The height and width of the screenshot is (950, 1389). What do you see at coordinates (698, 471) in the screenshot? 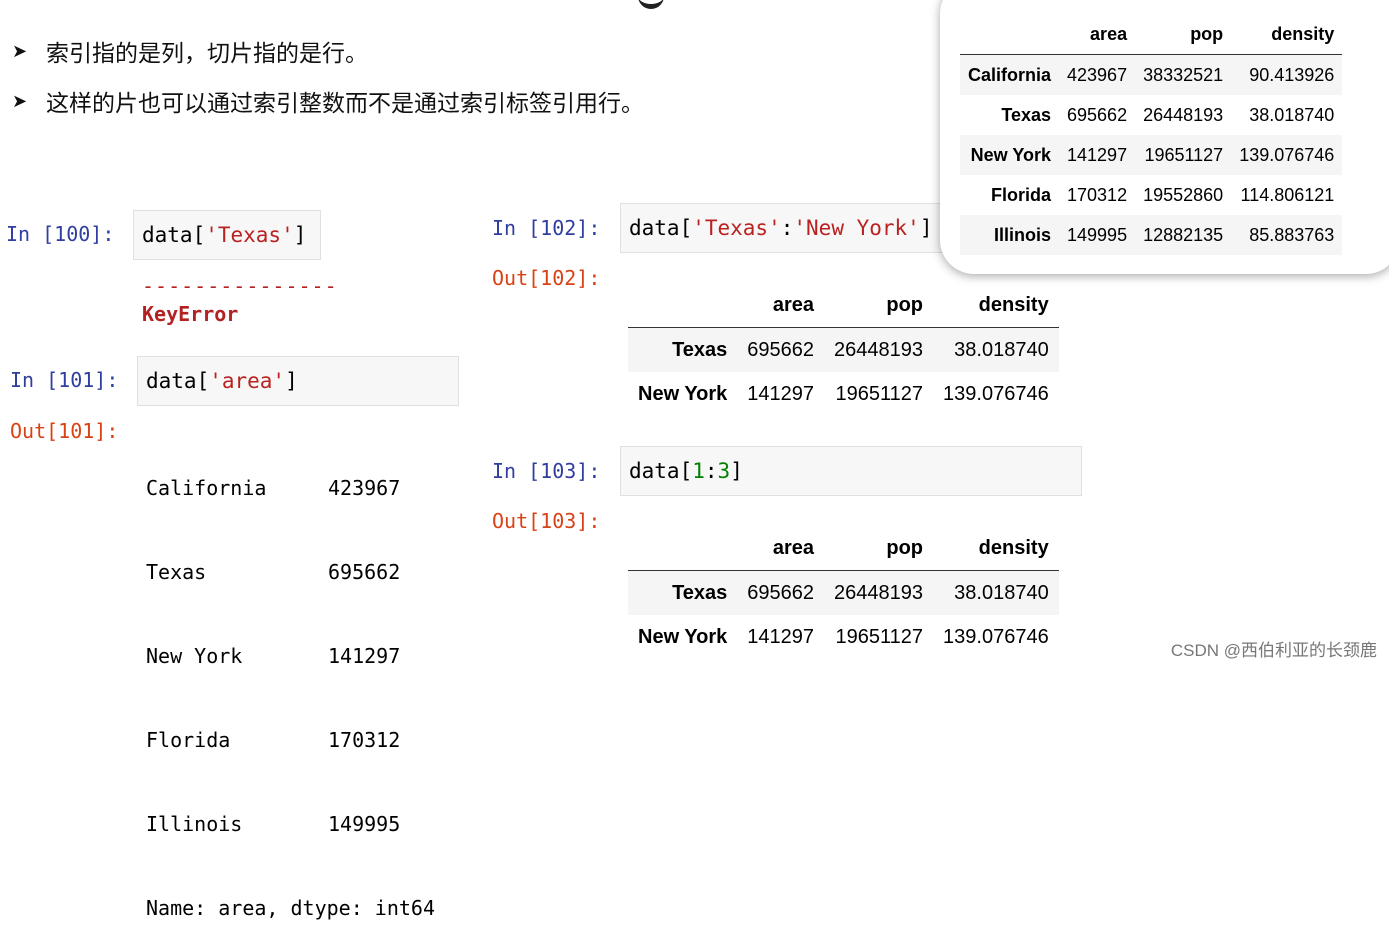
I see `code-number: 1` at bounding box center [698, 471].